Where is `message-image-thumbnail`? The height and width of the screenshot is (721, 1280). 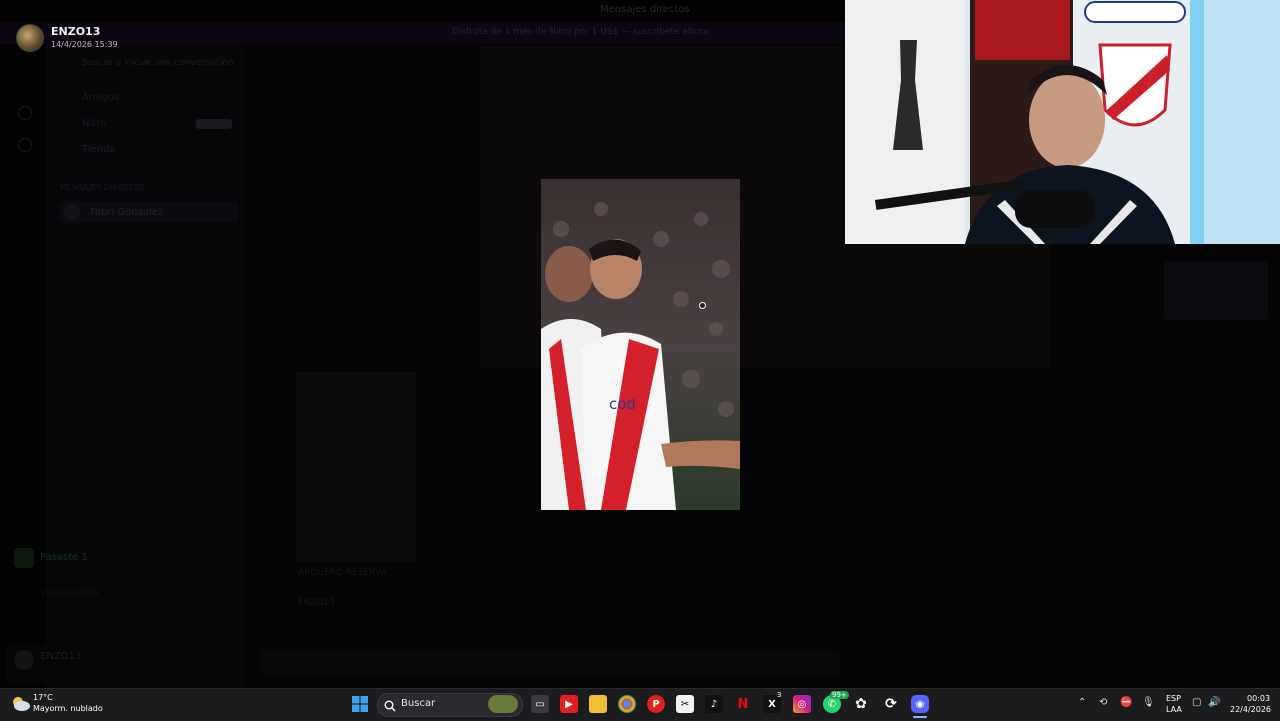 message-image-thumbnail is located at coordinates (356, 467).